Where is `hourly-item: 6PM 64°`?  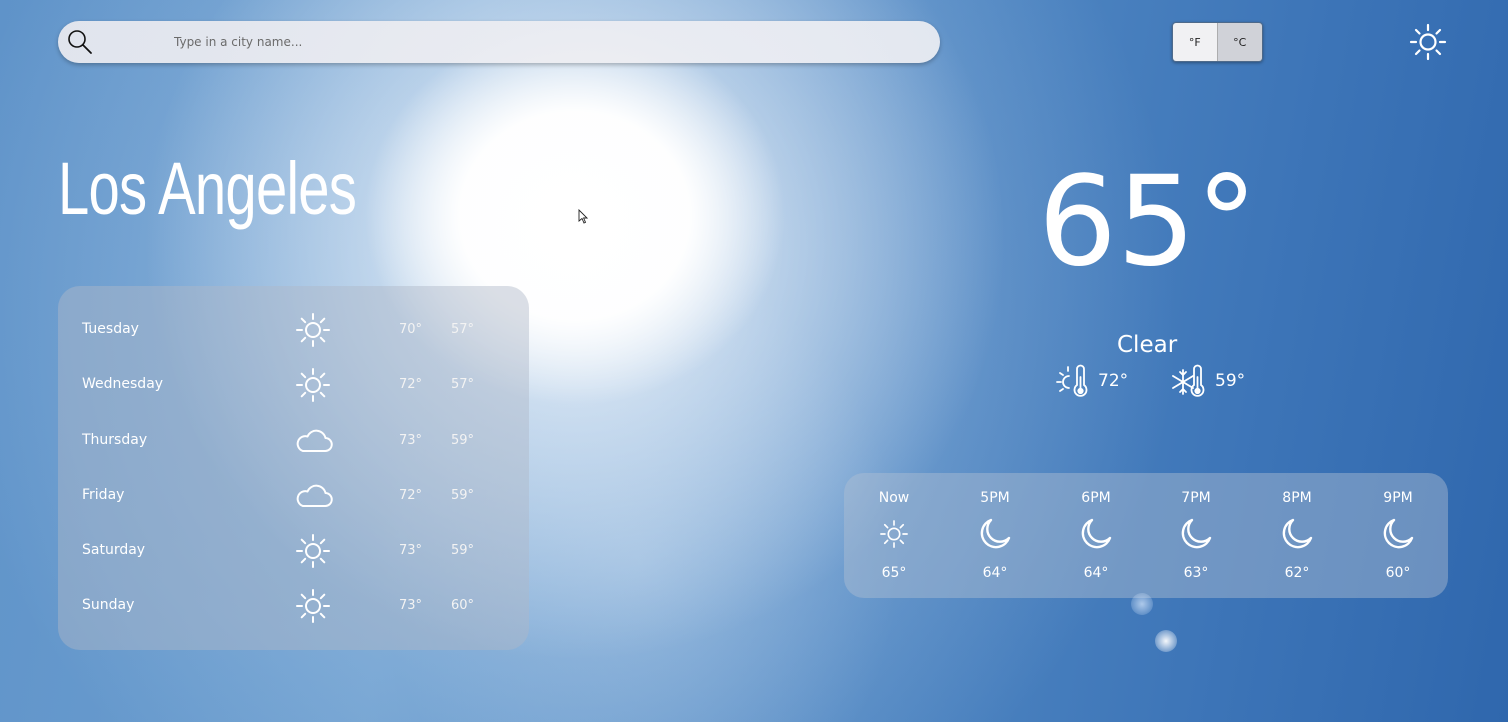
hourly-item: 6PM 64° is located at coordinates (1096, 535).